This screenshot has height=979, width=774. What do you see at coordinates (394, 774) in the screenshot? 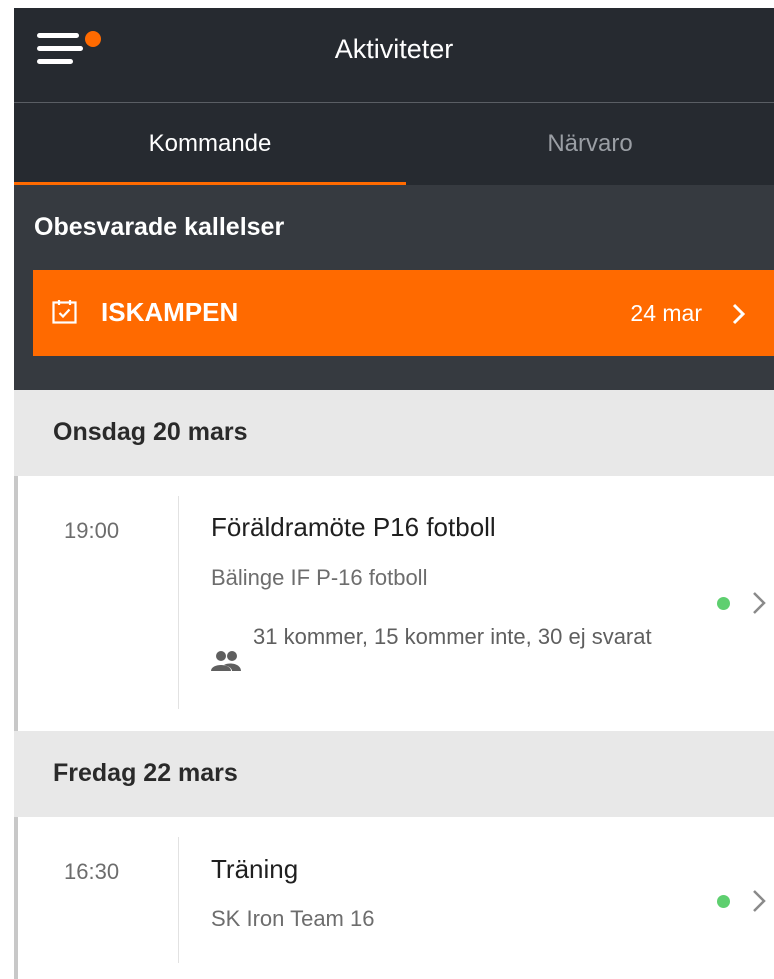
I see `day-header: Fredag 22 mars` at bounding box center [394, 774].